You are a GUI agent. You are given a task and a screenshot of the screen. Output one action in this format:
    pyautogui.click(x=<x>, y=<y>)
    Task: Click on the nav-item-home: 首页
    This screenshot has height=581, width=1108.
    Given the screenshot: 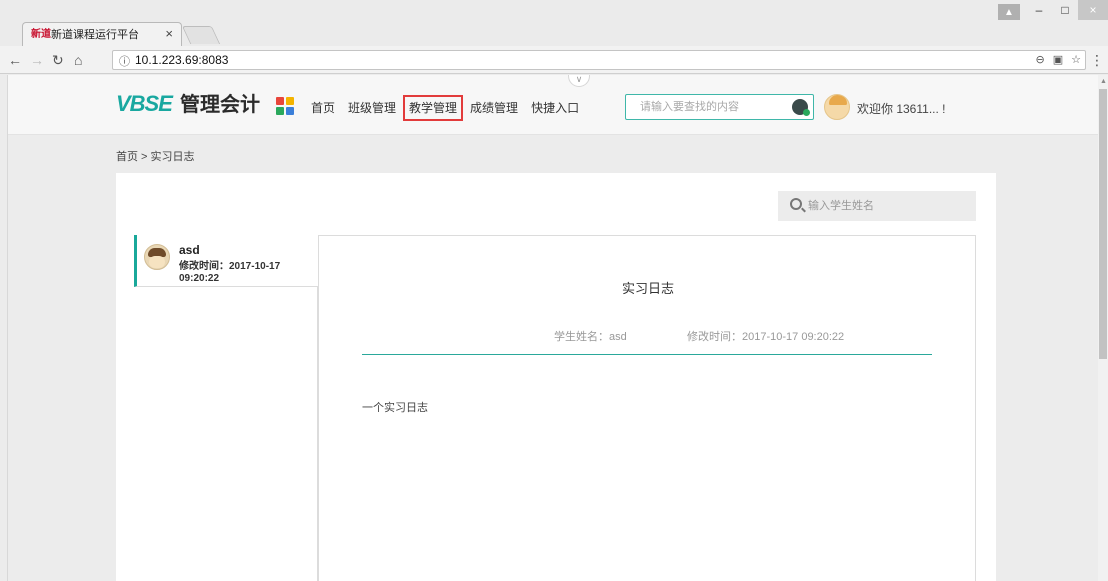 What is the action you would take?
    pyautogui.click(x=323, y=108)
    